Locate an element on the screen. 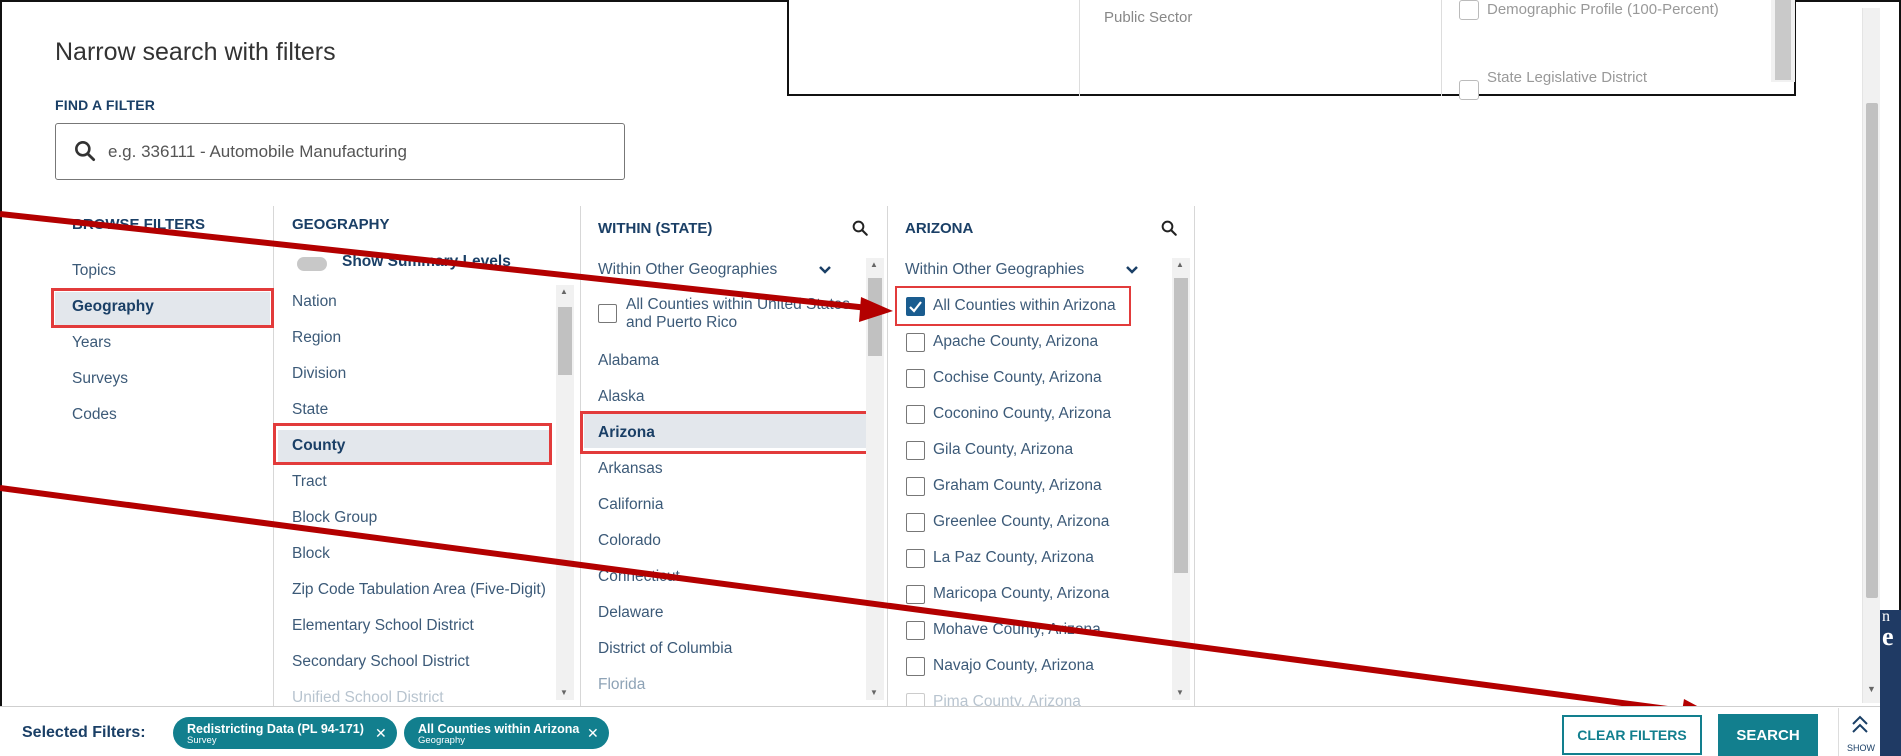 The height and width of the screenshot is (756, 1901). show-label: SHOW is located at coordinates (1861, 748).